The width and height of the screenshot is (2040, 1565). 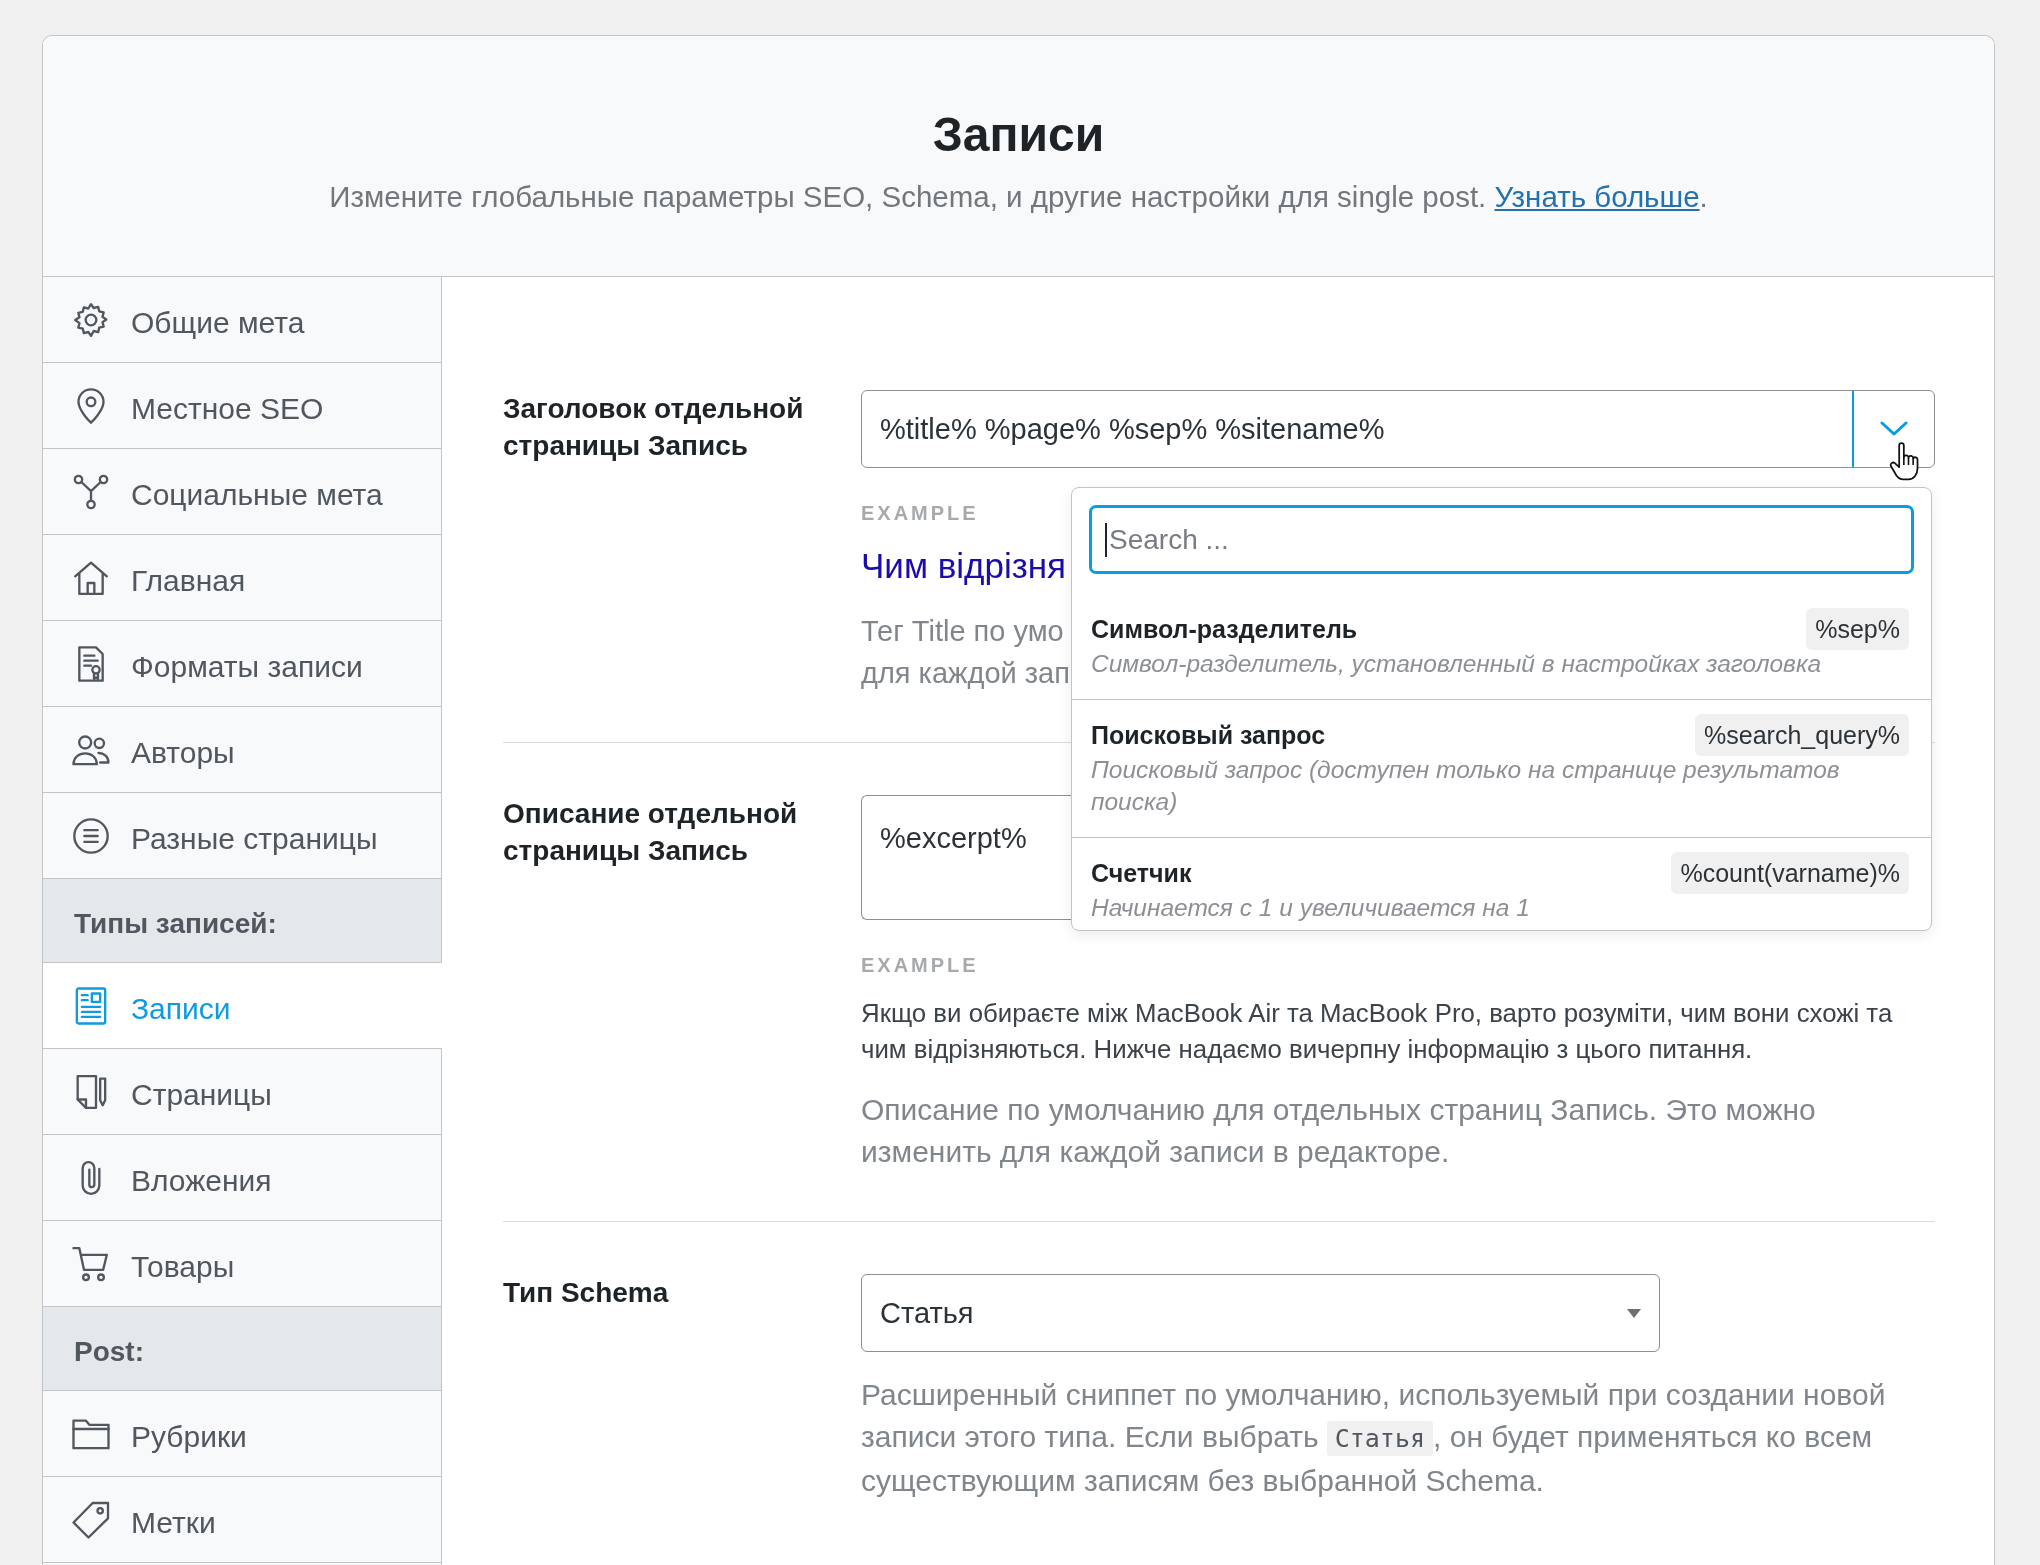 What do you see at coordinates (91, 835) in the screenshot?
I see `list-circle-icon` at bounding box center [91, 835].